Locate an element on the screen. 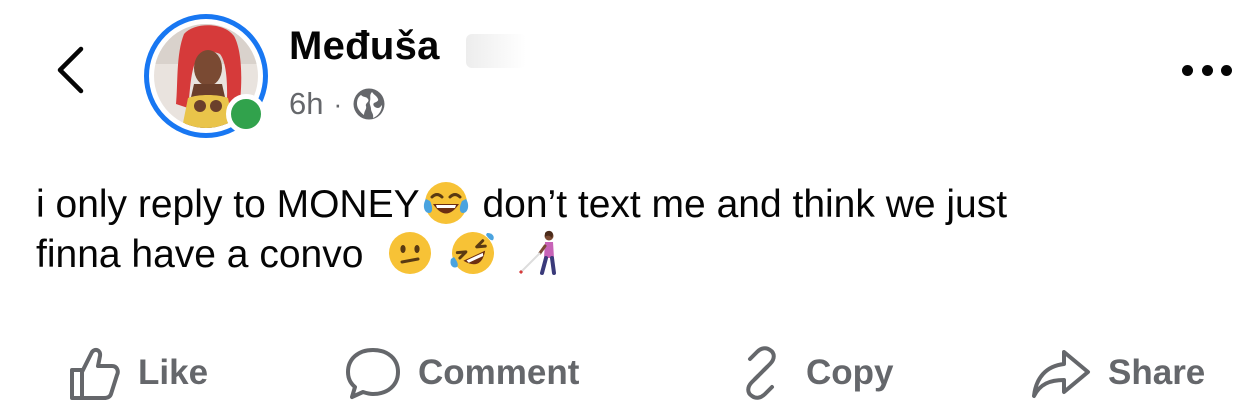 The image size is (1248, 415). globe-icon is located at coordinates (369, 104).